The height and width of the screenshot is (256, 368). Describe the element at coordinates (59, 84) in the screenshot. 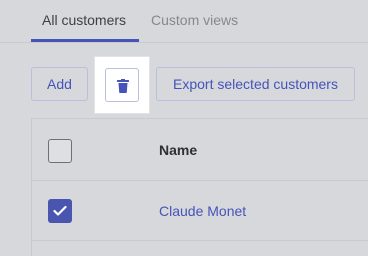

I see `add-button: Add` at that location.